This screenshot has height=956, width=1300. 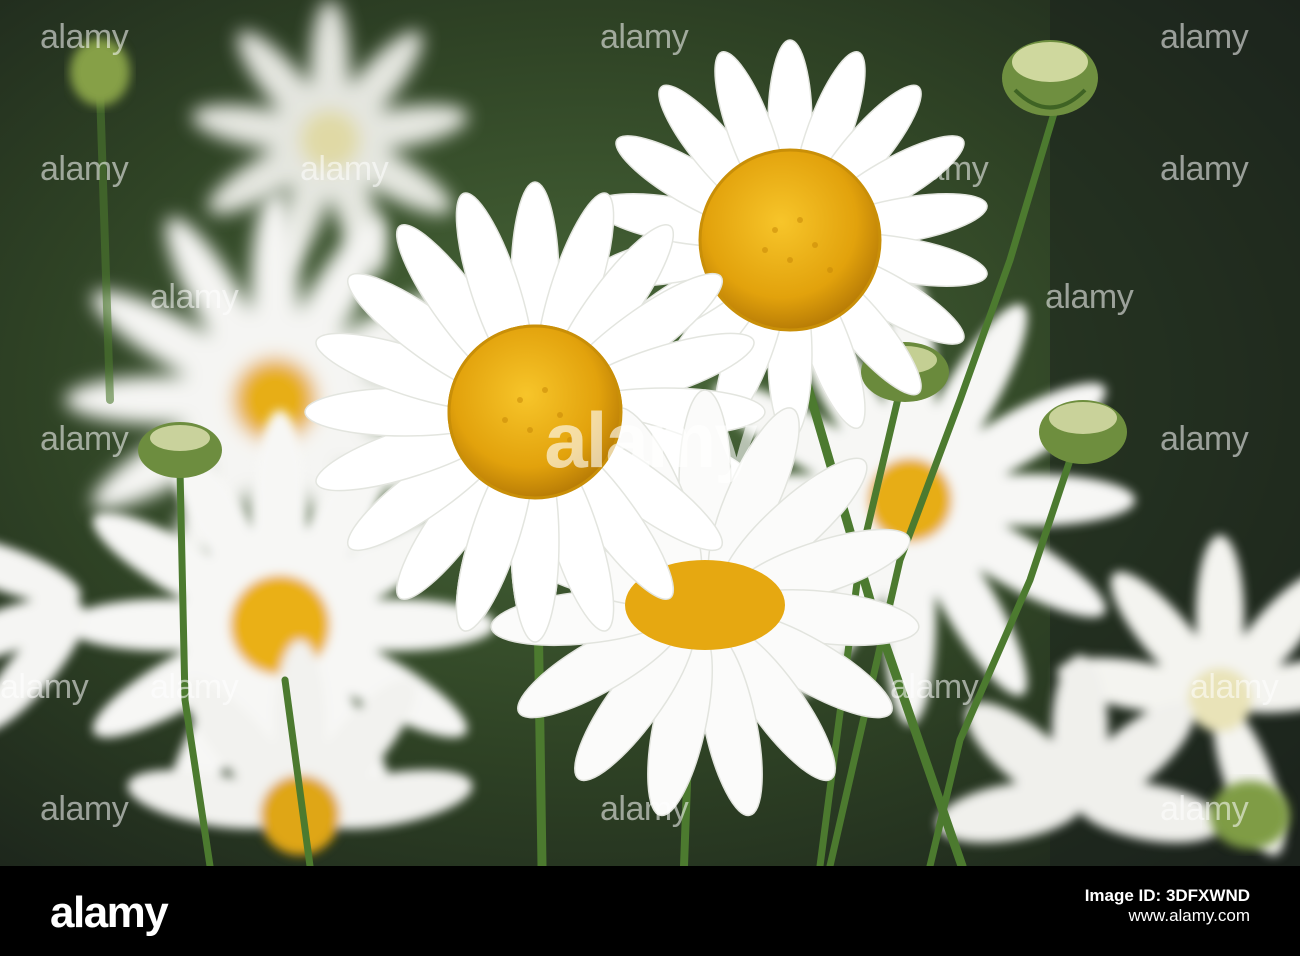 What do you see at coordinates (1204, 809) in the screenshot?
I see `watermark-br: alamy` at bounding box center [1204, 809].